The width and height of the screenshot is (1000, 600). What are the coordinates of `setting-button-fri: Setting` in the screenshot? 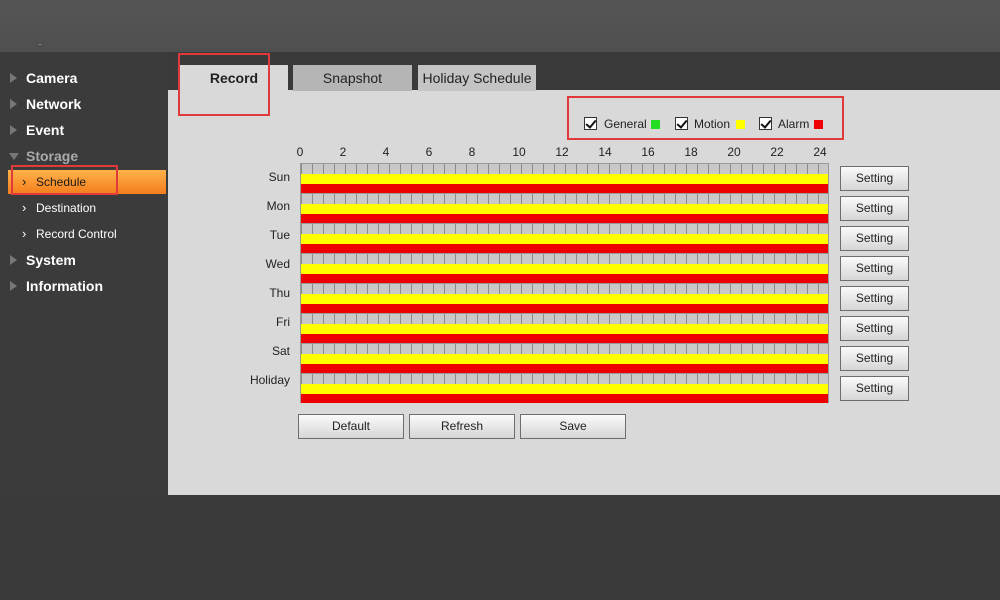 It's located at (874, 328).